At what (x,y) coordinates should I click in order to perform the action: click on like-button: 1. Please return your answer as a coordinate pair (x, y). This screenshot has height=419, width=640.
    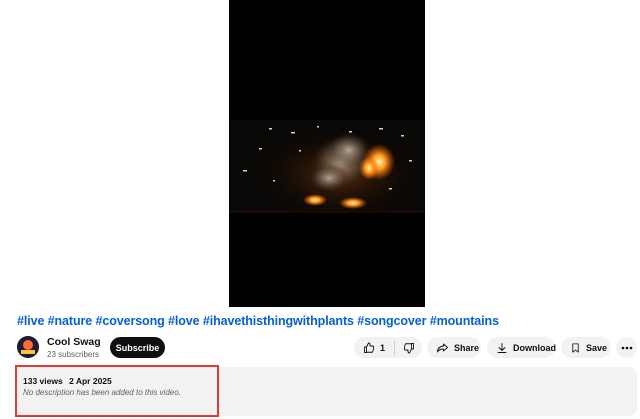
    Looking at the image, I should click on (374, 347).